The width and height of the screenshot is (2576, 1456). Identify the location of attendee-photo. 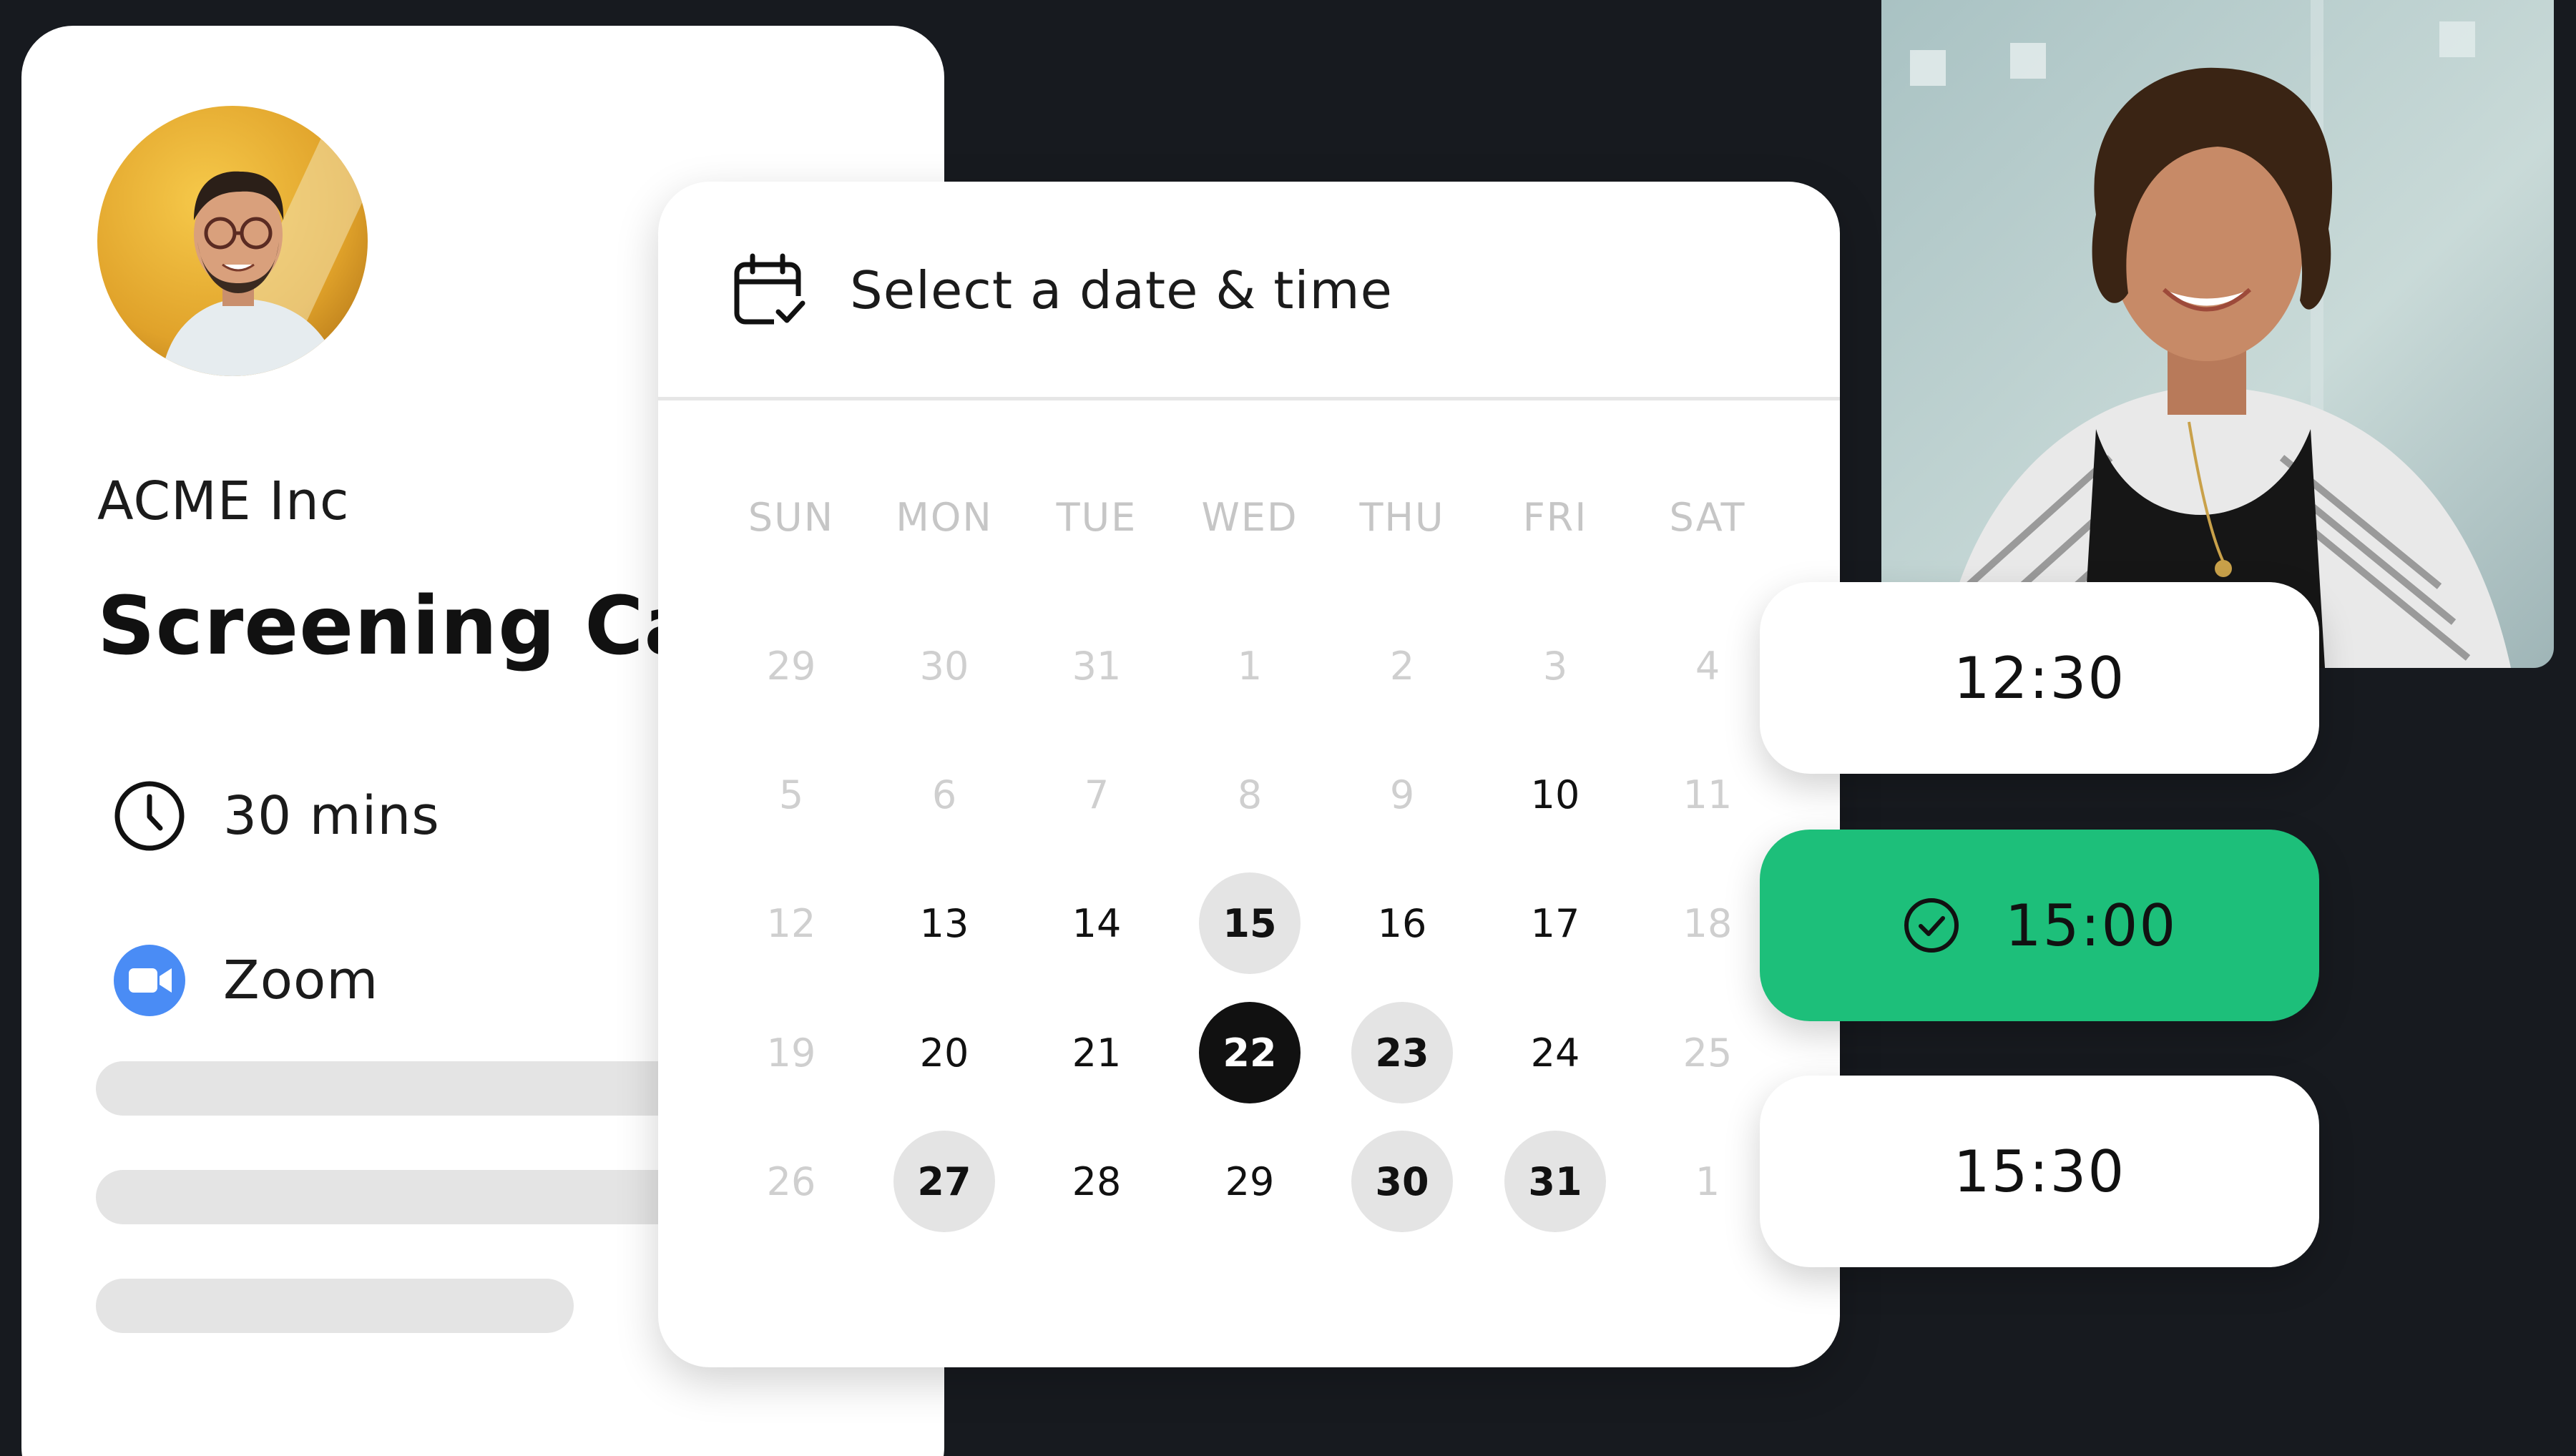
(2217, 334).